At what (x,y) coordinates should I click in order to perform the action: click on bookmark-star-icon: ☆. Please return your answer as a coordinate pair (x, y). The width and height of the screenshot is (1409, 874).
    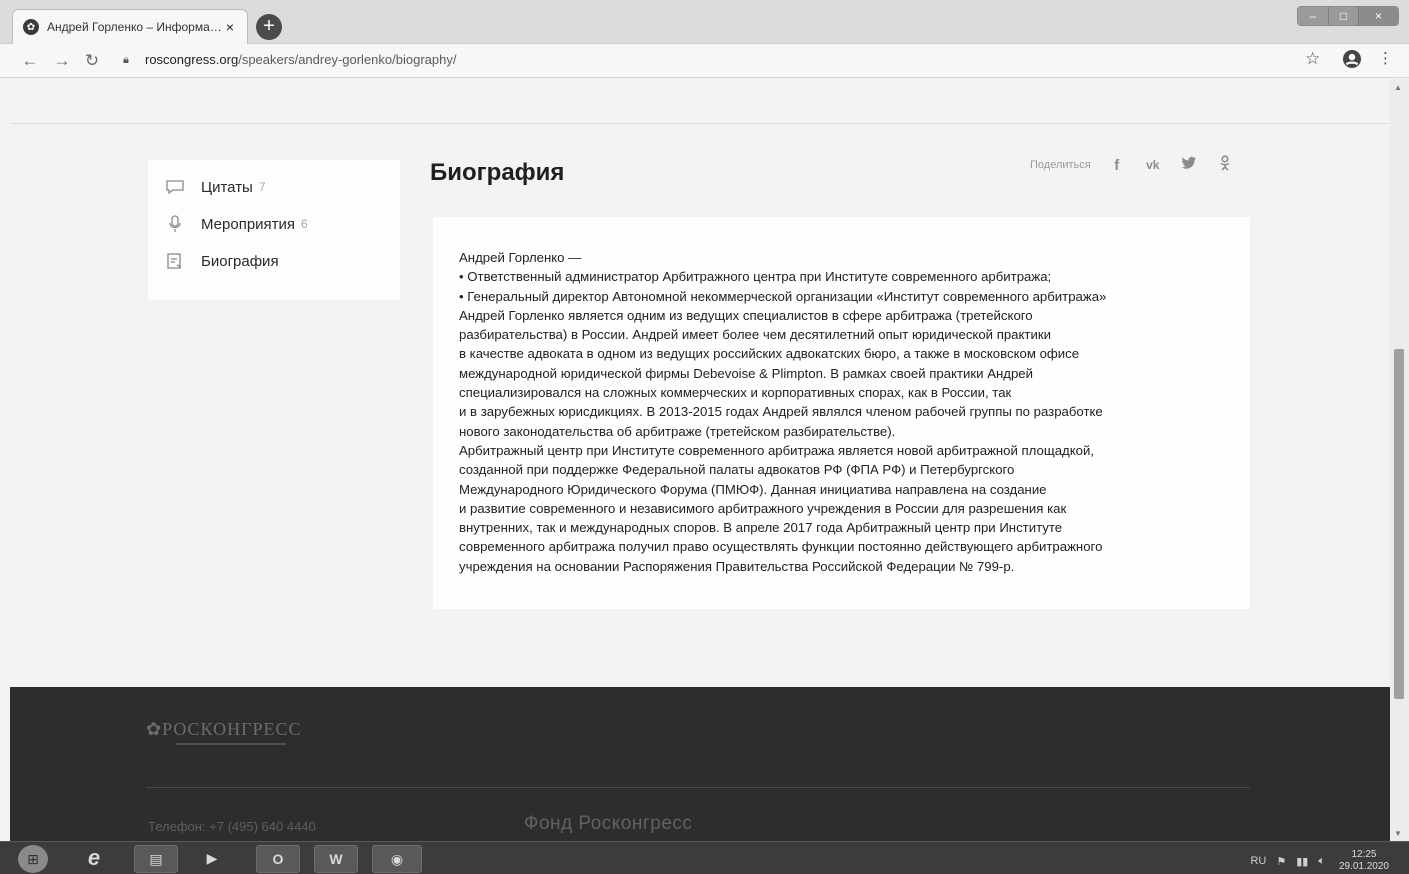
    Looking at the image, I should click on (1312, 59).